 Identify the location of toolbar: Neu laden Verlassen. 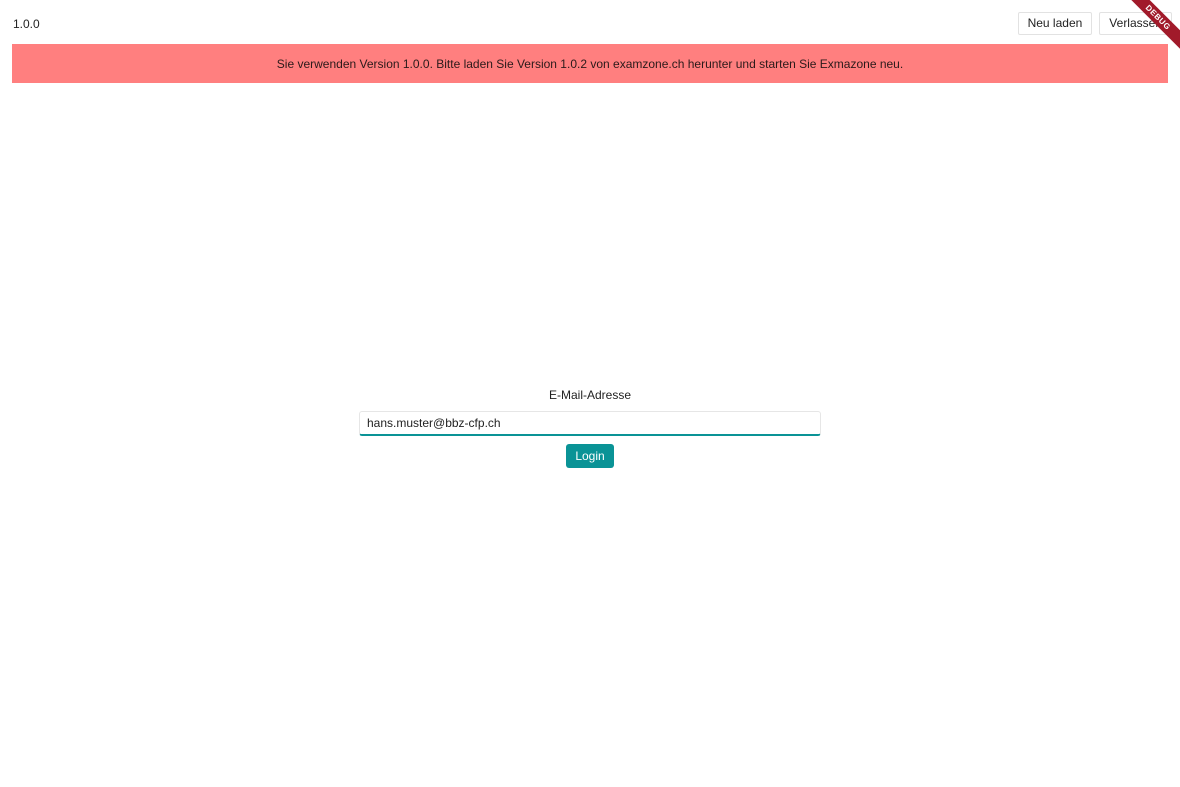
(1094, 23).